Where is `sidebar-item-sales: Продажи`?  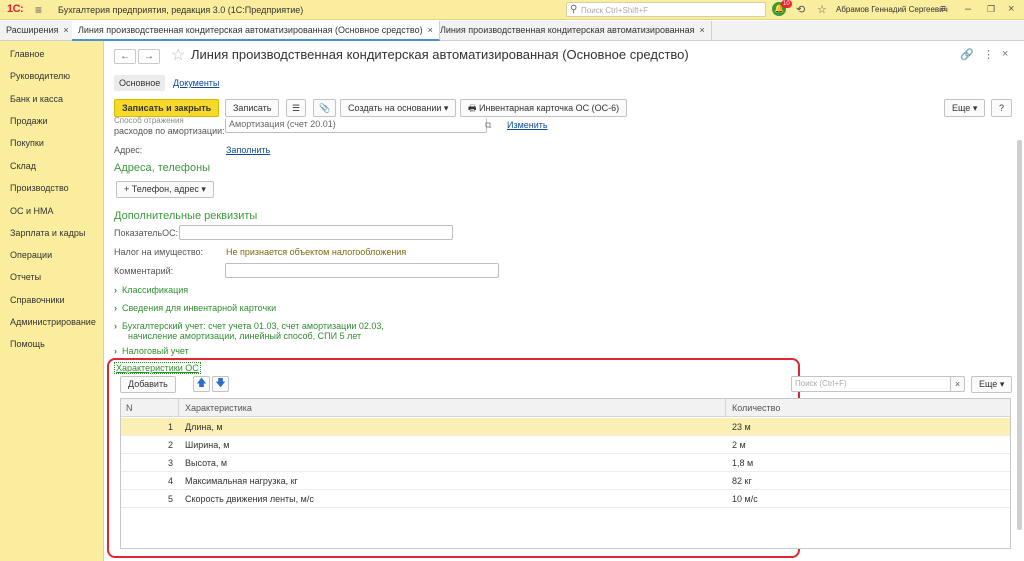 sidebar-item-sales: Продажи is located at coordinates (29, 121).